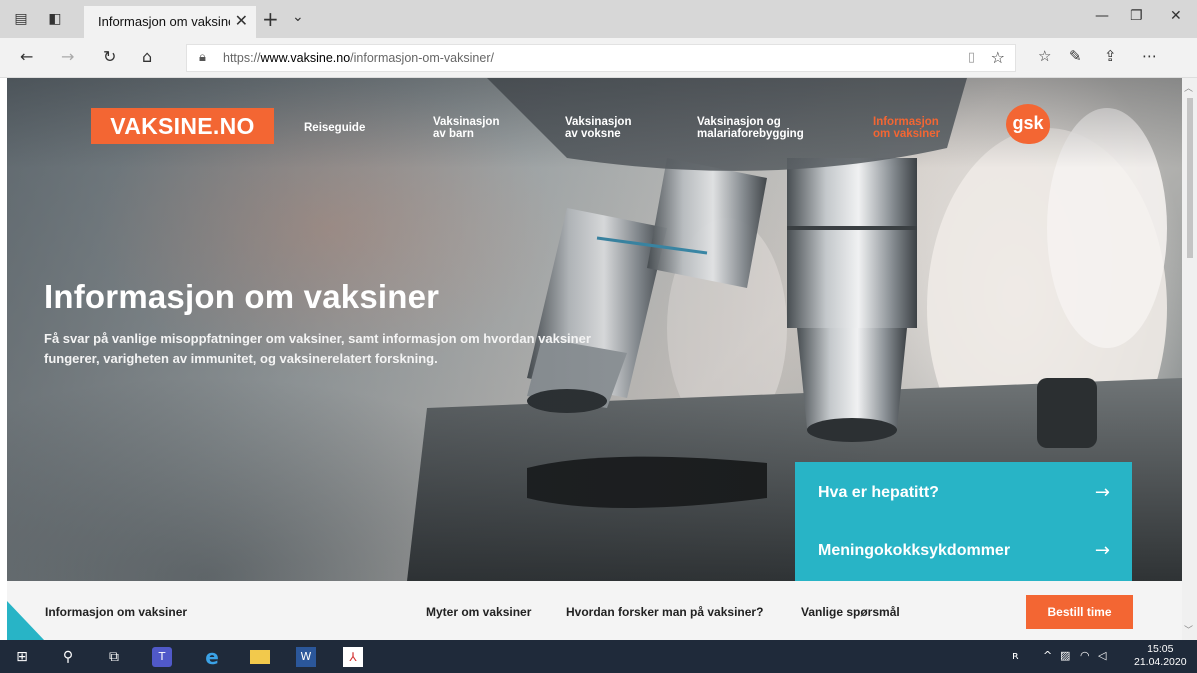 The height and width of the screenshot is (673, 1197). What do you see at coordinates (212, 657) in the screenshot?
I see `edge-icon: e` at bounding box center [212, 657].